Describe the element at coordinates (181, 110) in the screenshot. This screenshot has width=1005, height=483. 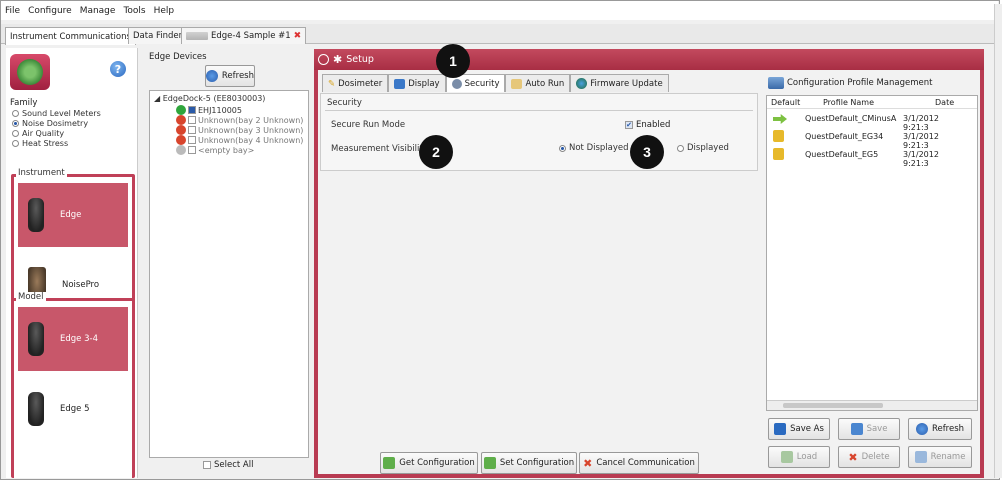
I see `ok-icon` at that location.